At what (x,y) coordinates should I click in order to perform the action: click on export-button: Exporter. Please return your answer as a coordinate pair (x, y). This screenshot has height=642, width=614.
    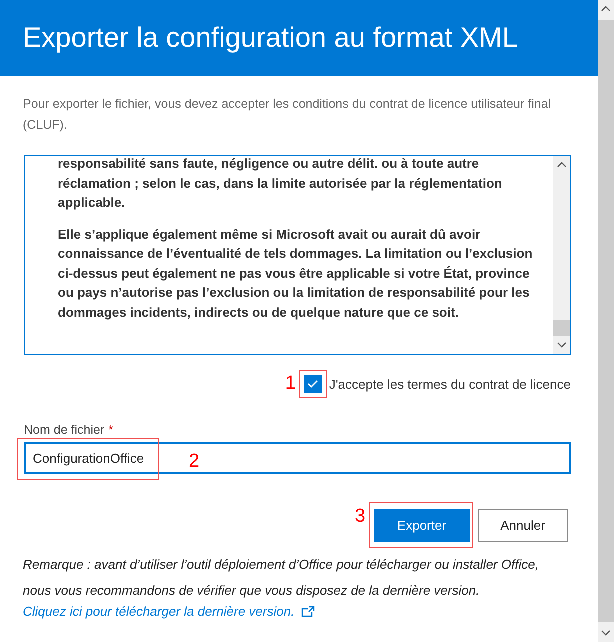
    Looking at the image, I should click on (422, 525).